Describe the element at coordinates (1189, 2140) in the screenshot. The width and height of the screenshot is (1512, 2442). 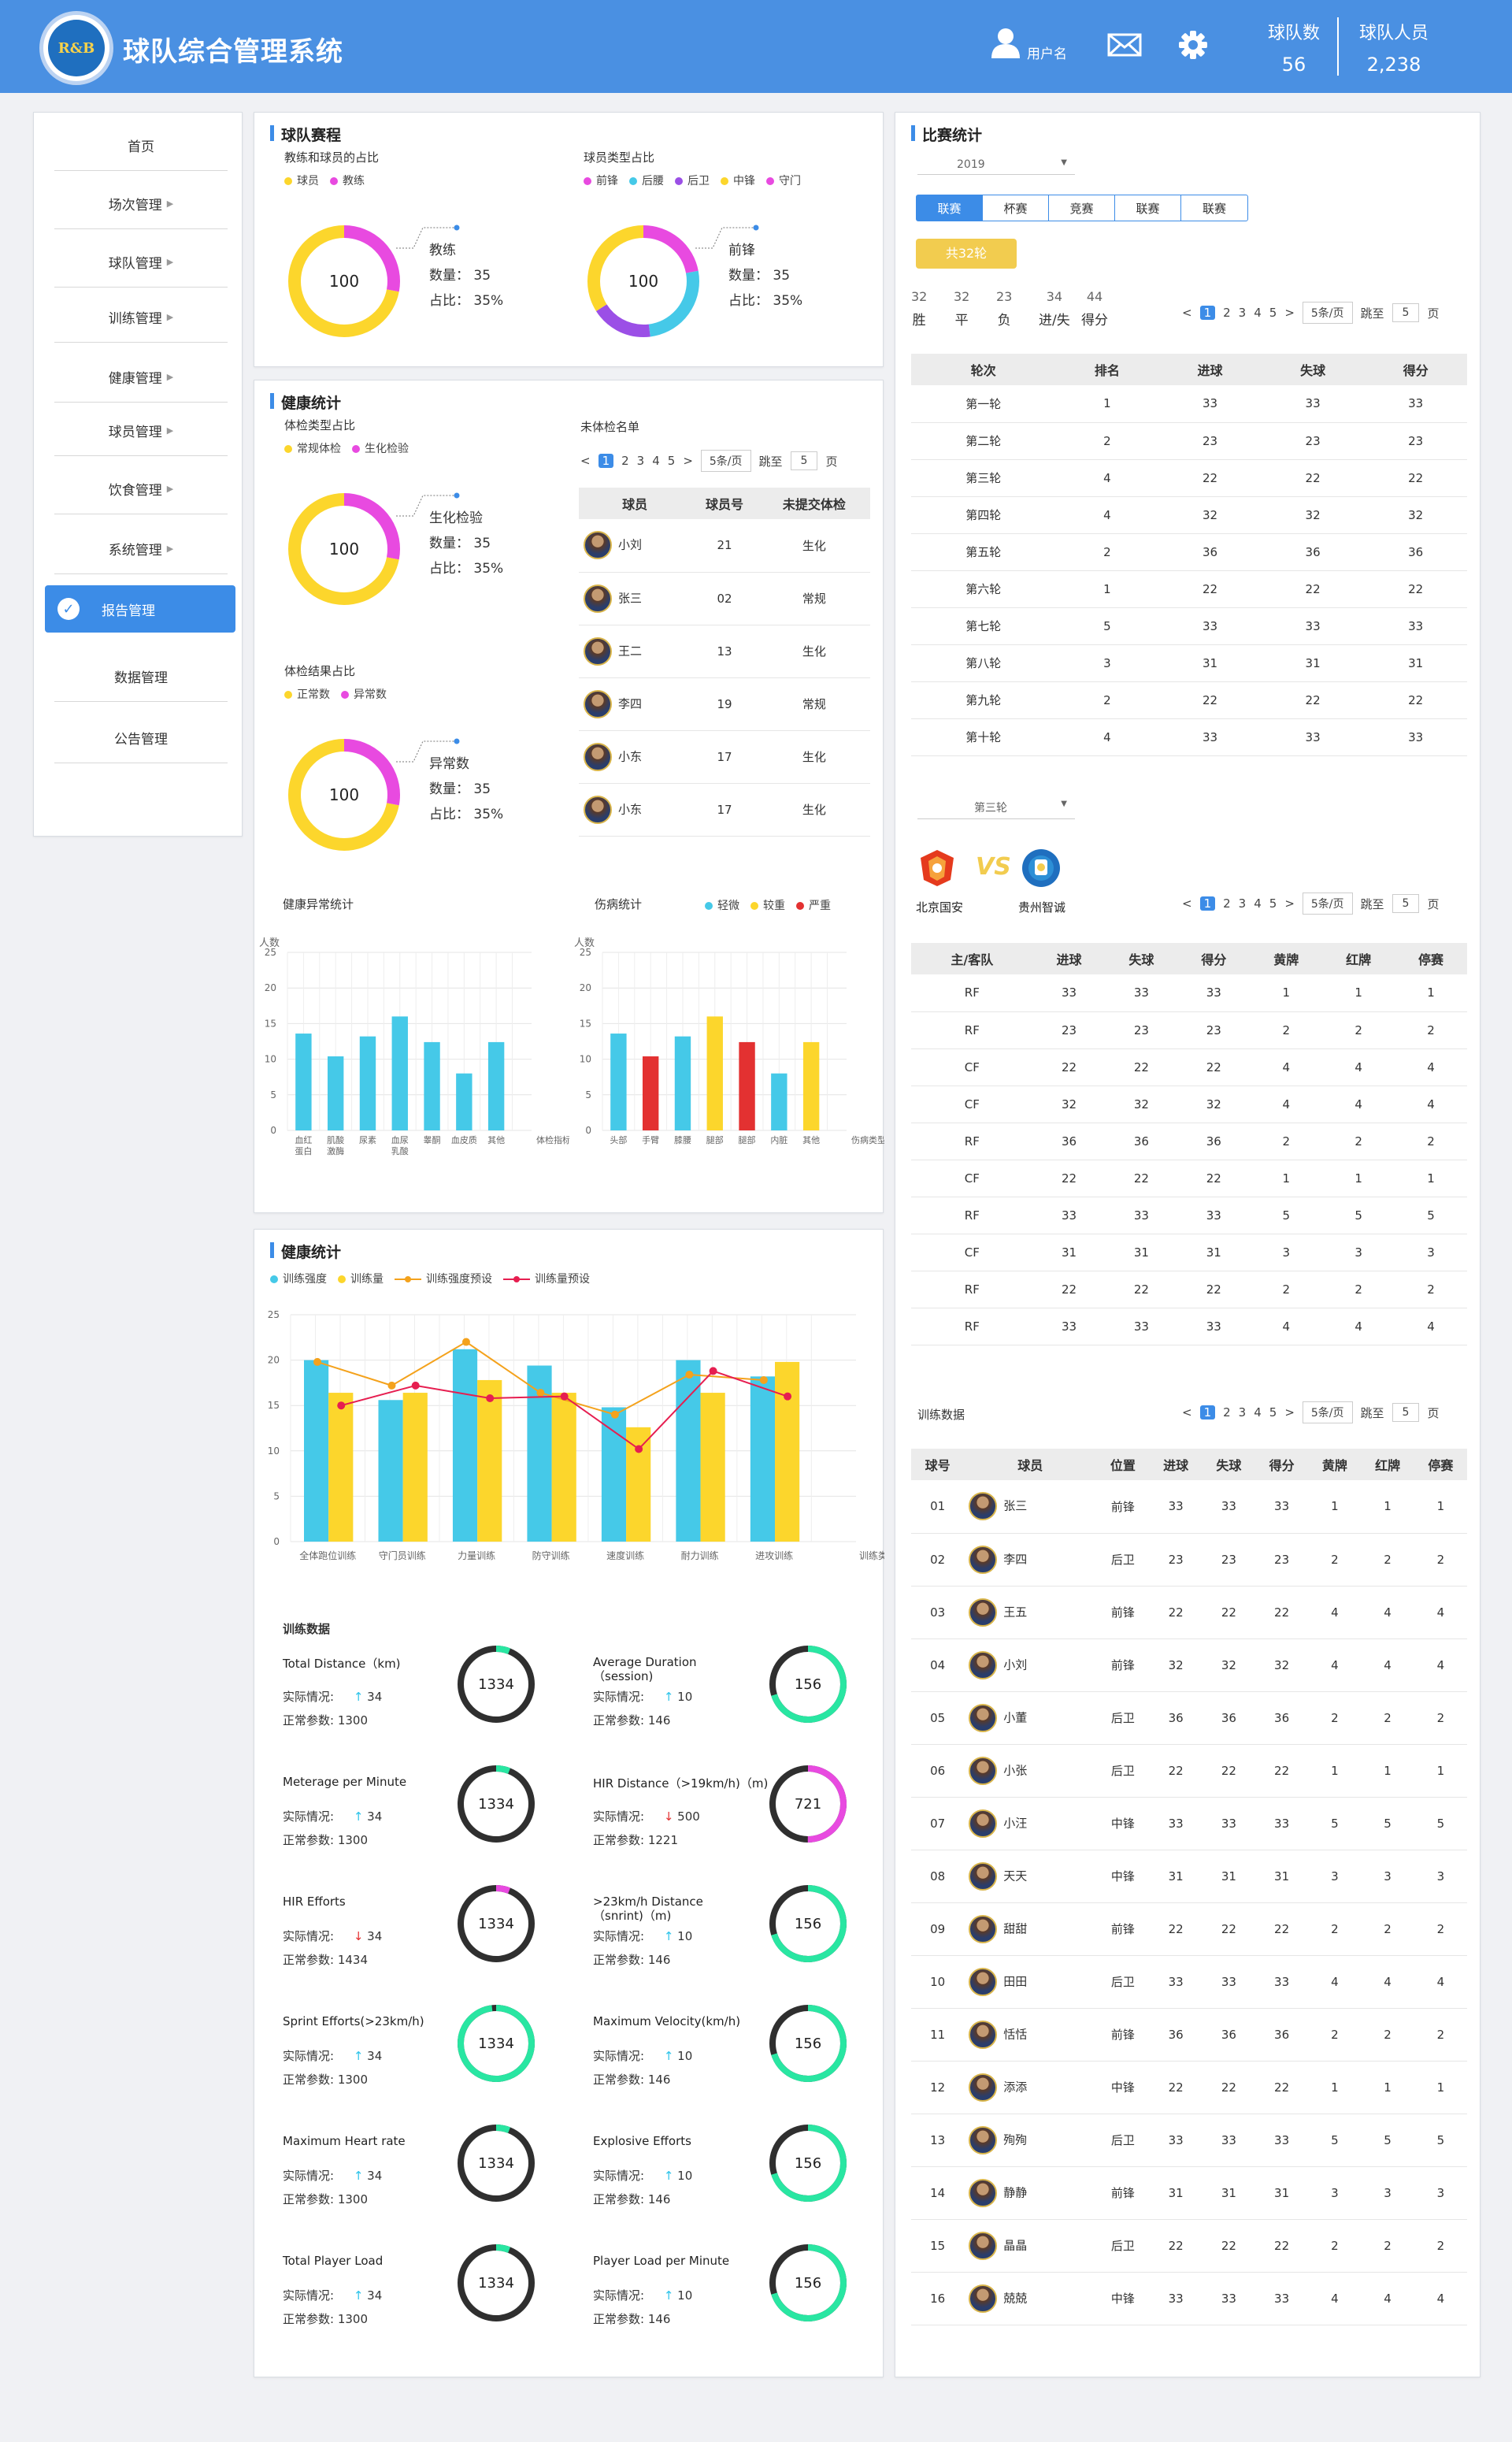
I see `table-row: 13 殉殉 后卫 33 33 33 5 5 5` at that location.